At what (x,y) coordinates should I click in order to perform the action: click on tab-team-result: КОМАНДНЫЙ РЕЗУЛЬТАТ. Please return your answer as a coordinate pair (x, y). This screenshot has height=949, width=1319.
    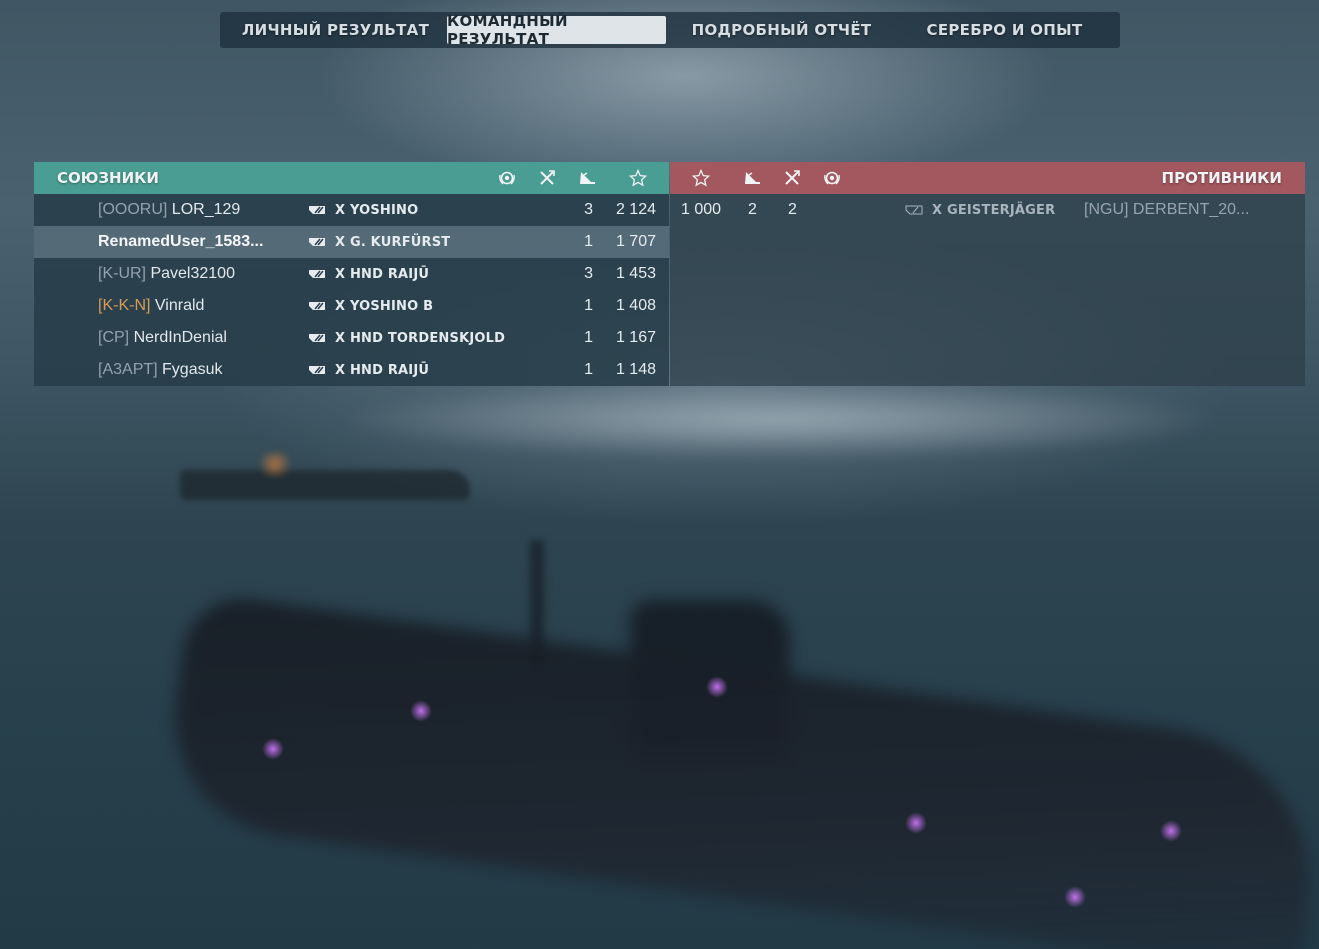
    Looking at the image, I should click on (557, 30).